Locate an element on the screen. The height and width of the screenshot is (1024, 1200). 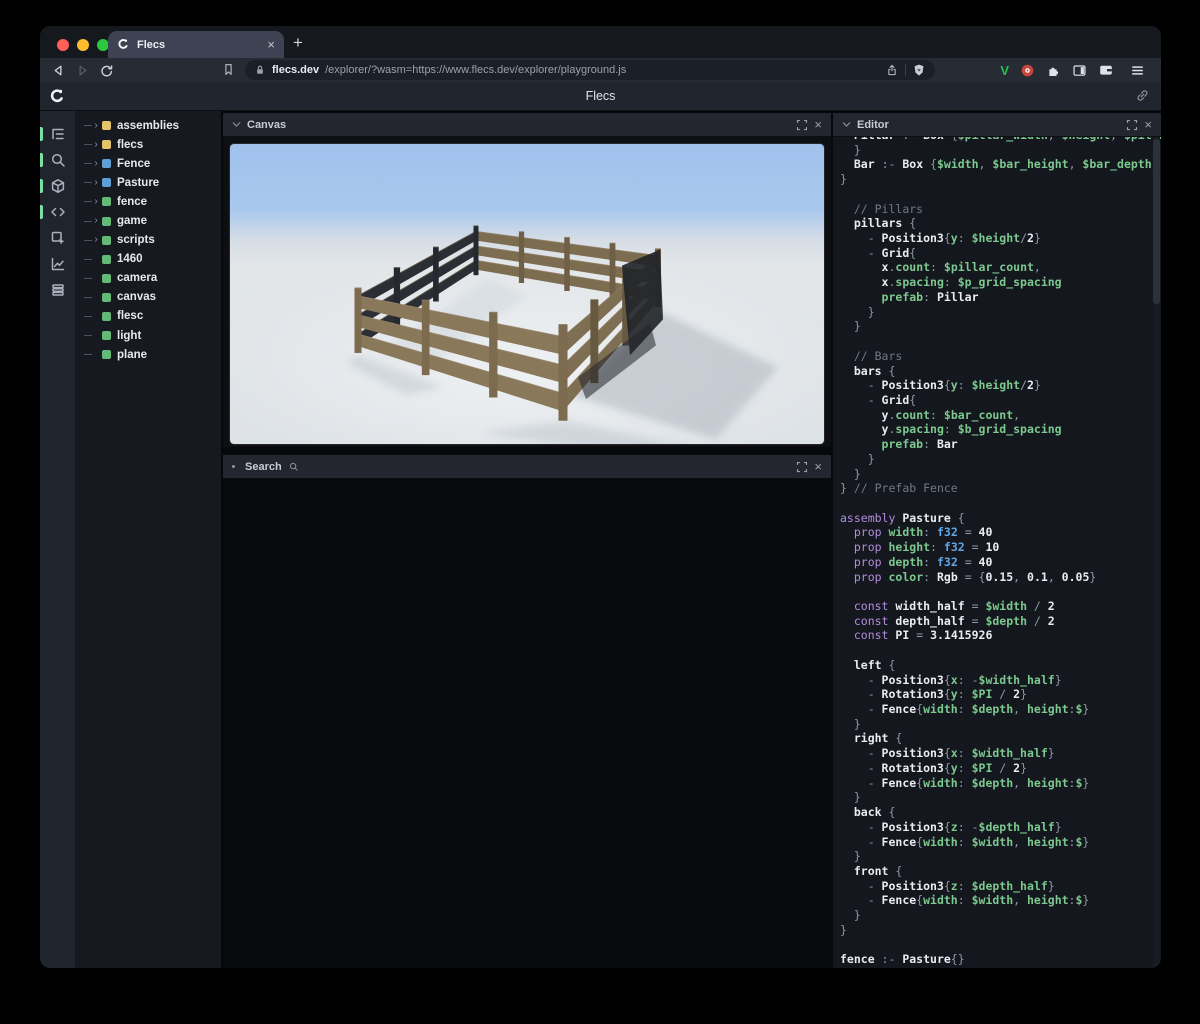
code-line: back { is located at coordinates (874, 812).